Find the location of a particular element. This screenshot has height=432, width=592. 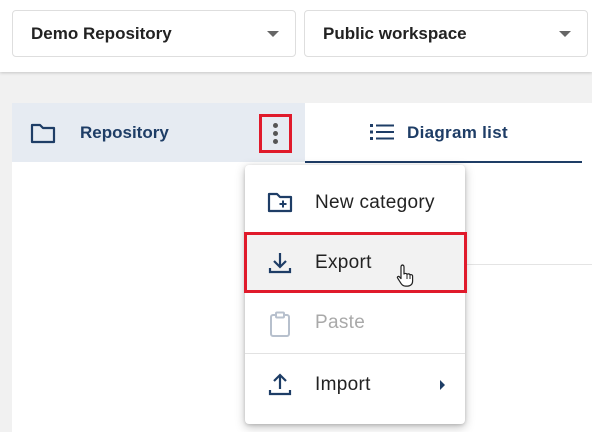

new-folder-icon is located at coordinates (280, 204).